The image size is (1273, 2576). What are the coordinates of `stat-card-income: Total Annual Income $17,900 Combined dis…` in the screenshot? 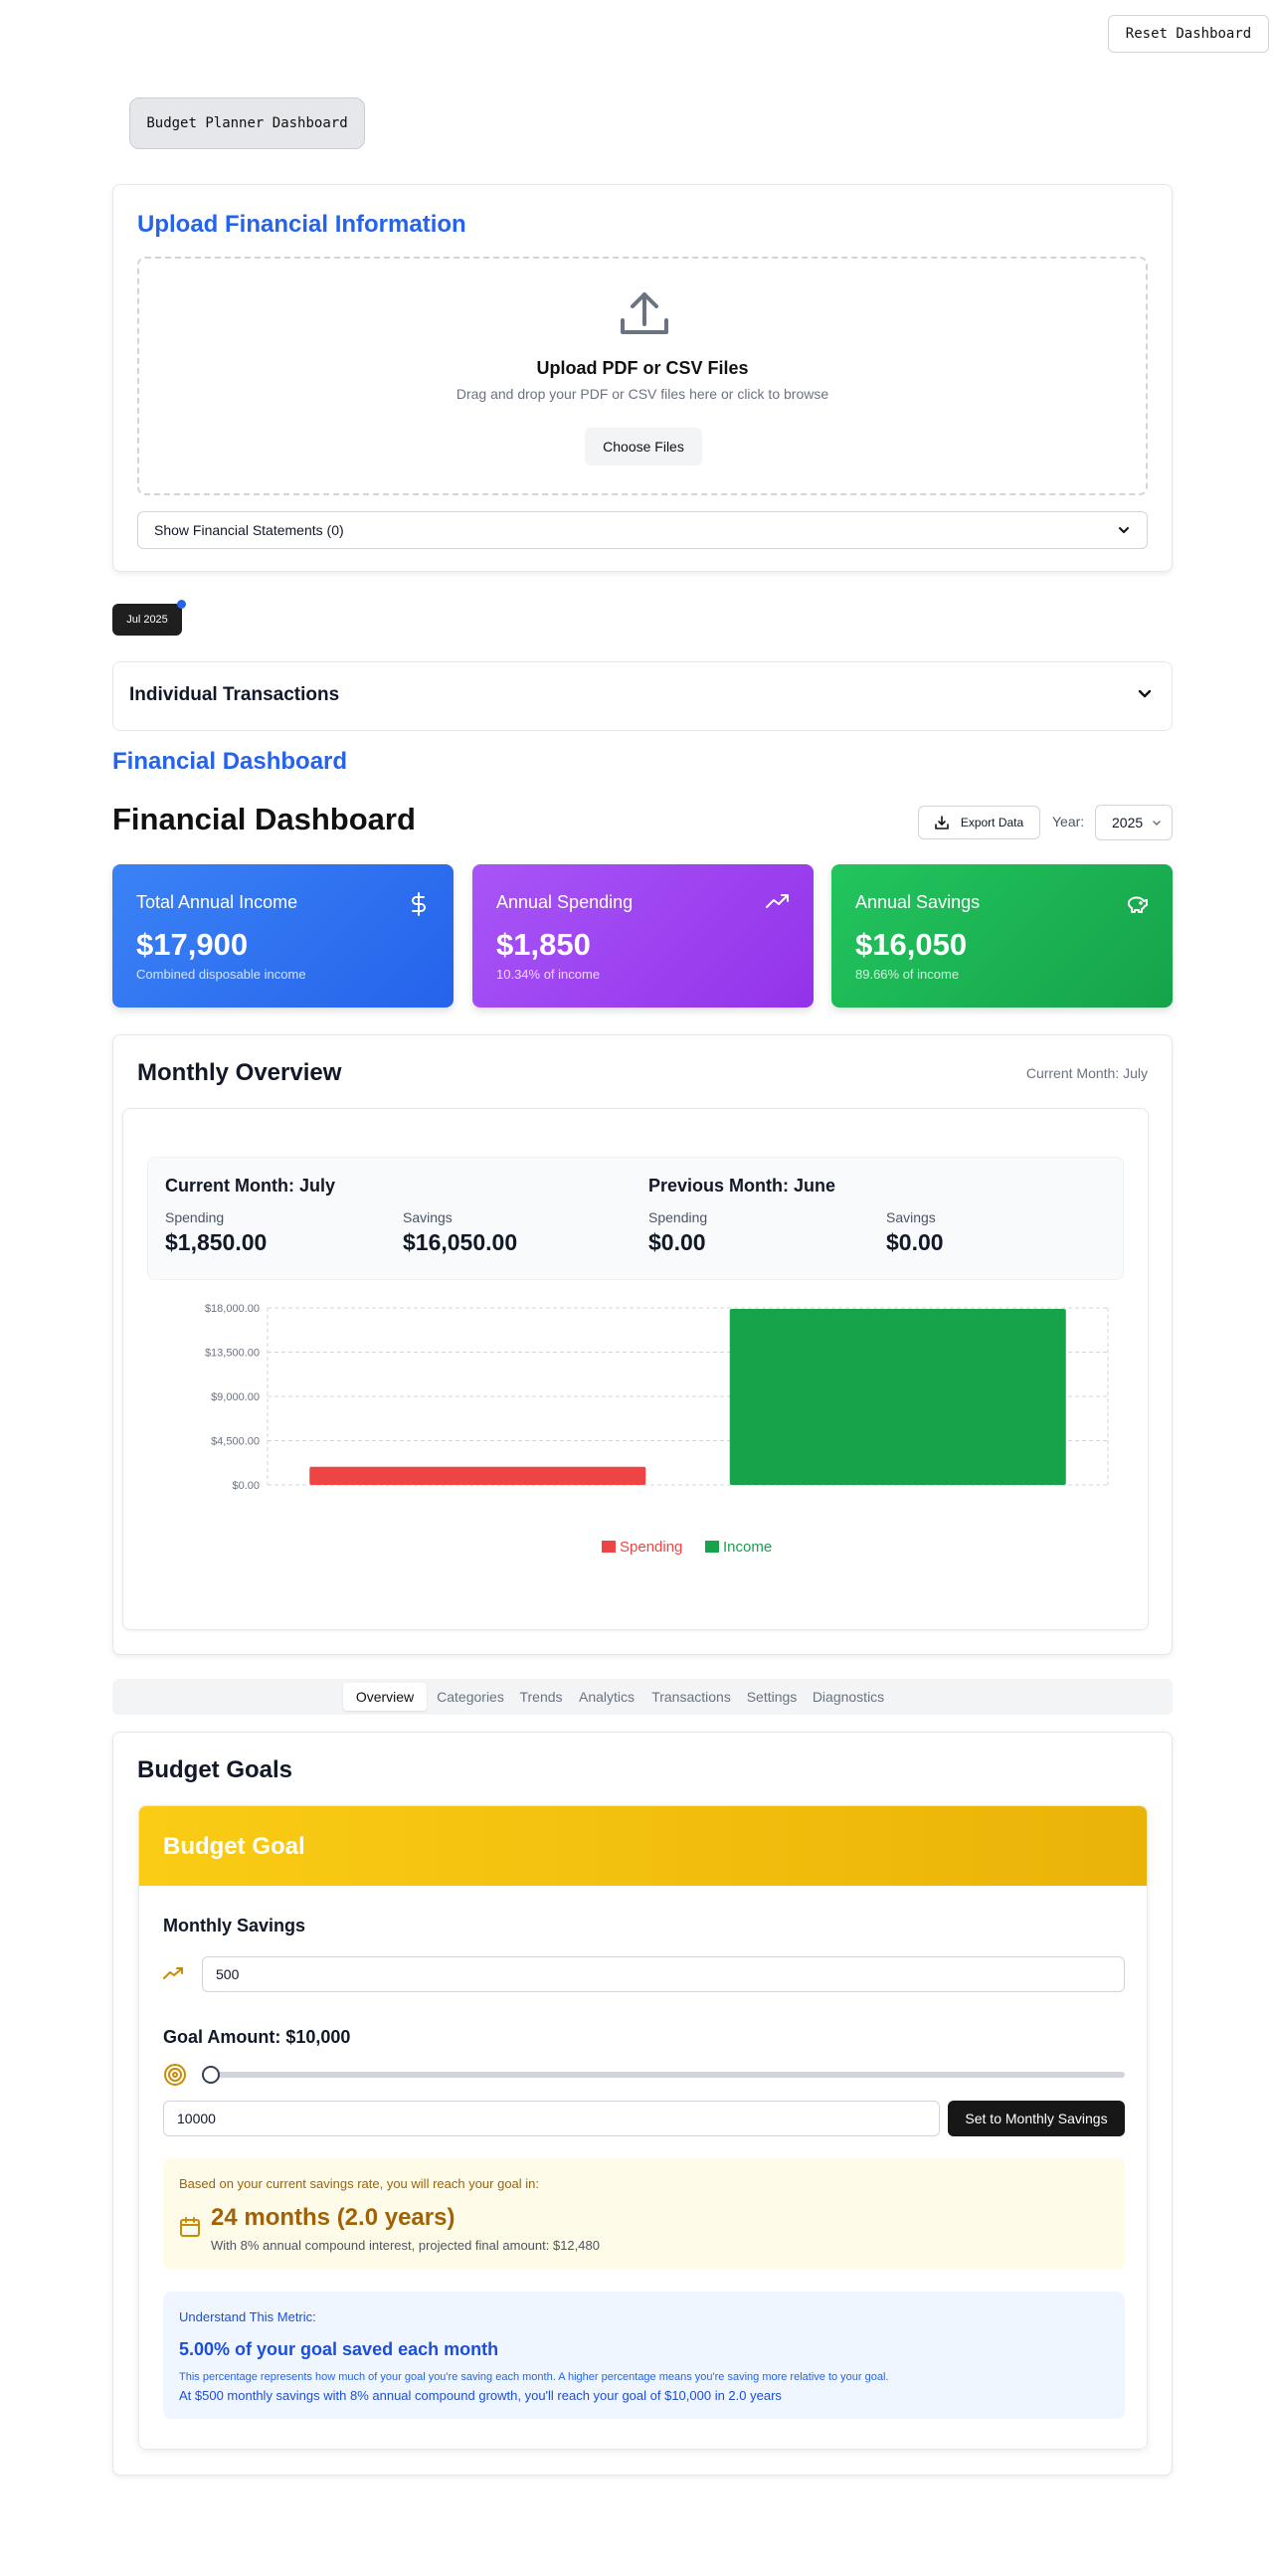 It's located at (283, 936).